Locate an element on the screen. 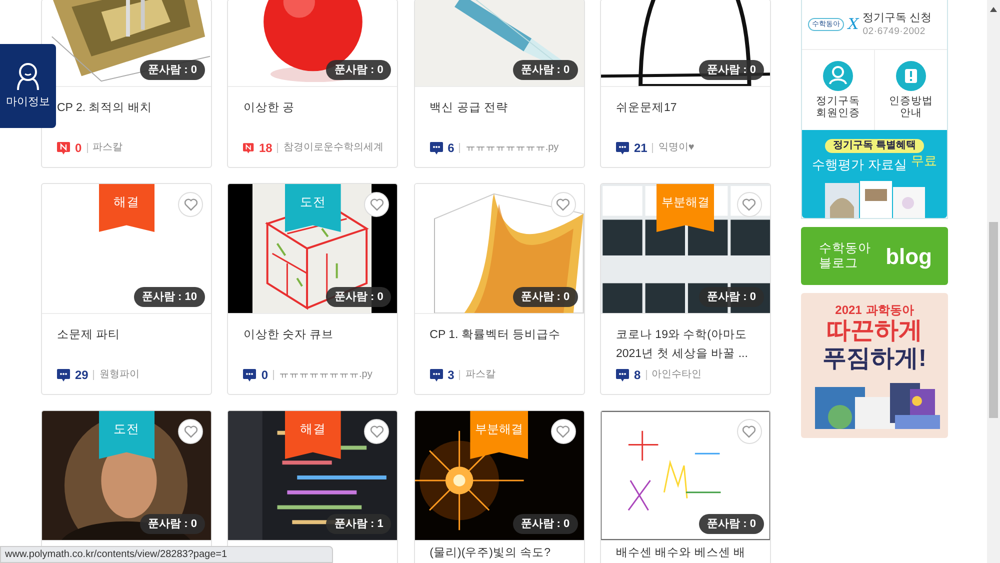  subscribe-title: 정기구독 신청 is located at coordinates (897, 18).